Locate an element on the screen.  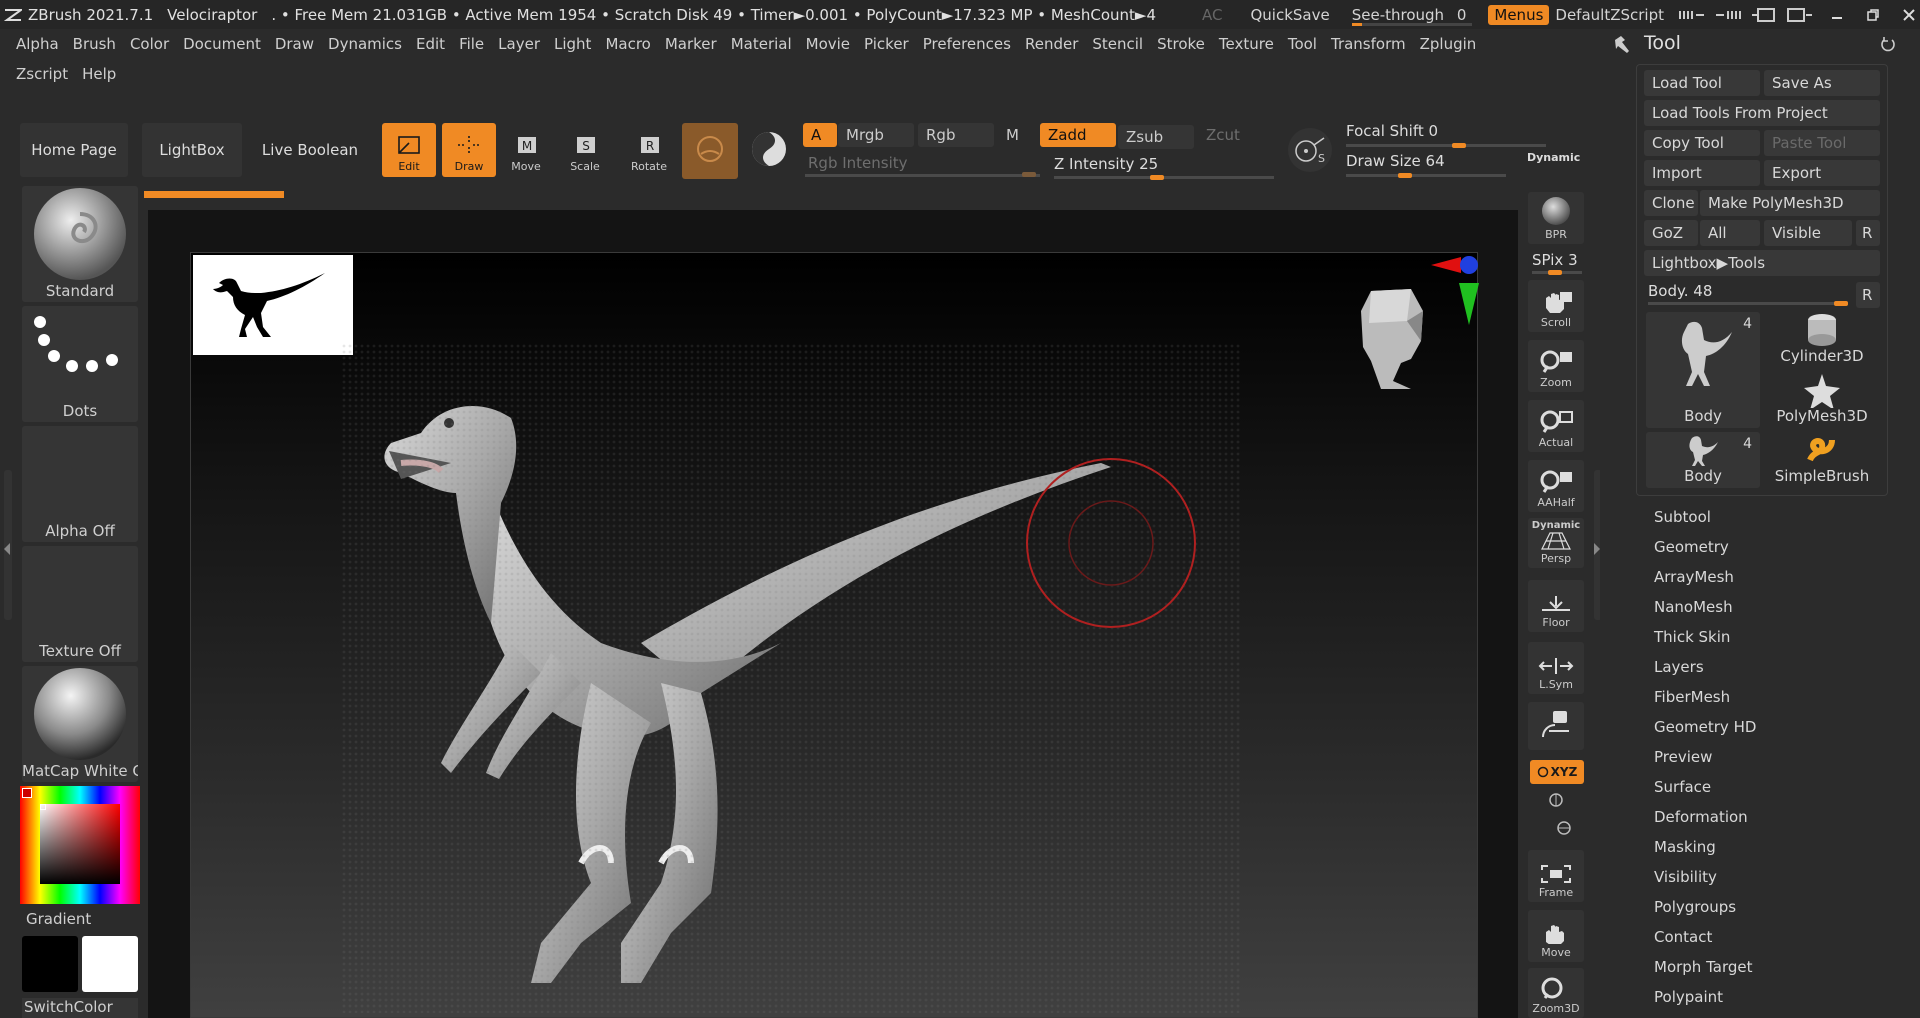
live-boolean-button: Live Boolean is located at coordinates (310, 150).